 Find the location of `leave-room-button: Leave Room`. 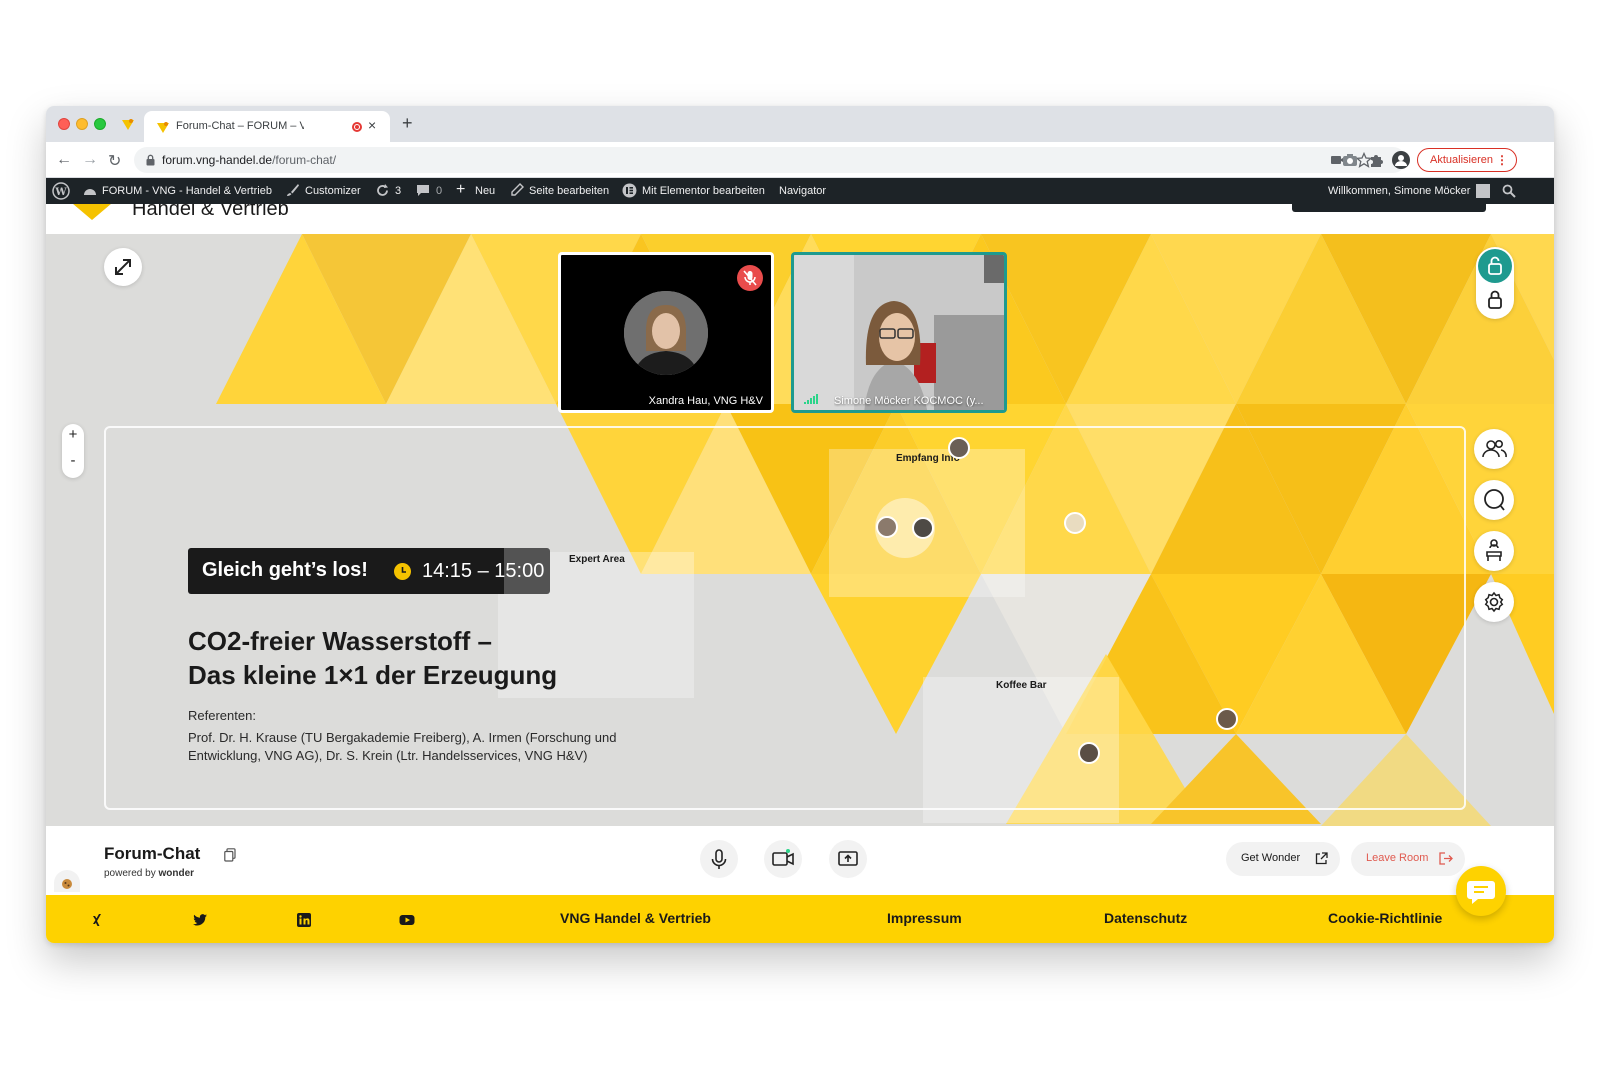

leave-room-button: Leave Room is located at coordinates (1408, 859).